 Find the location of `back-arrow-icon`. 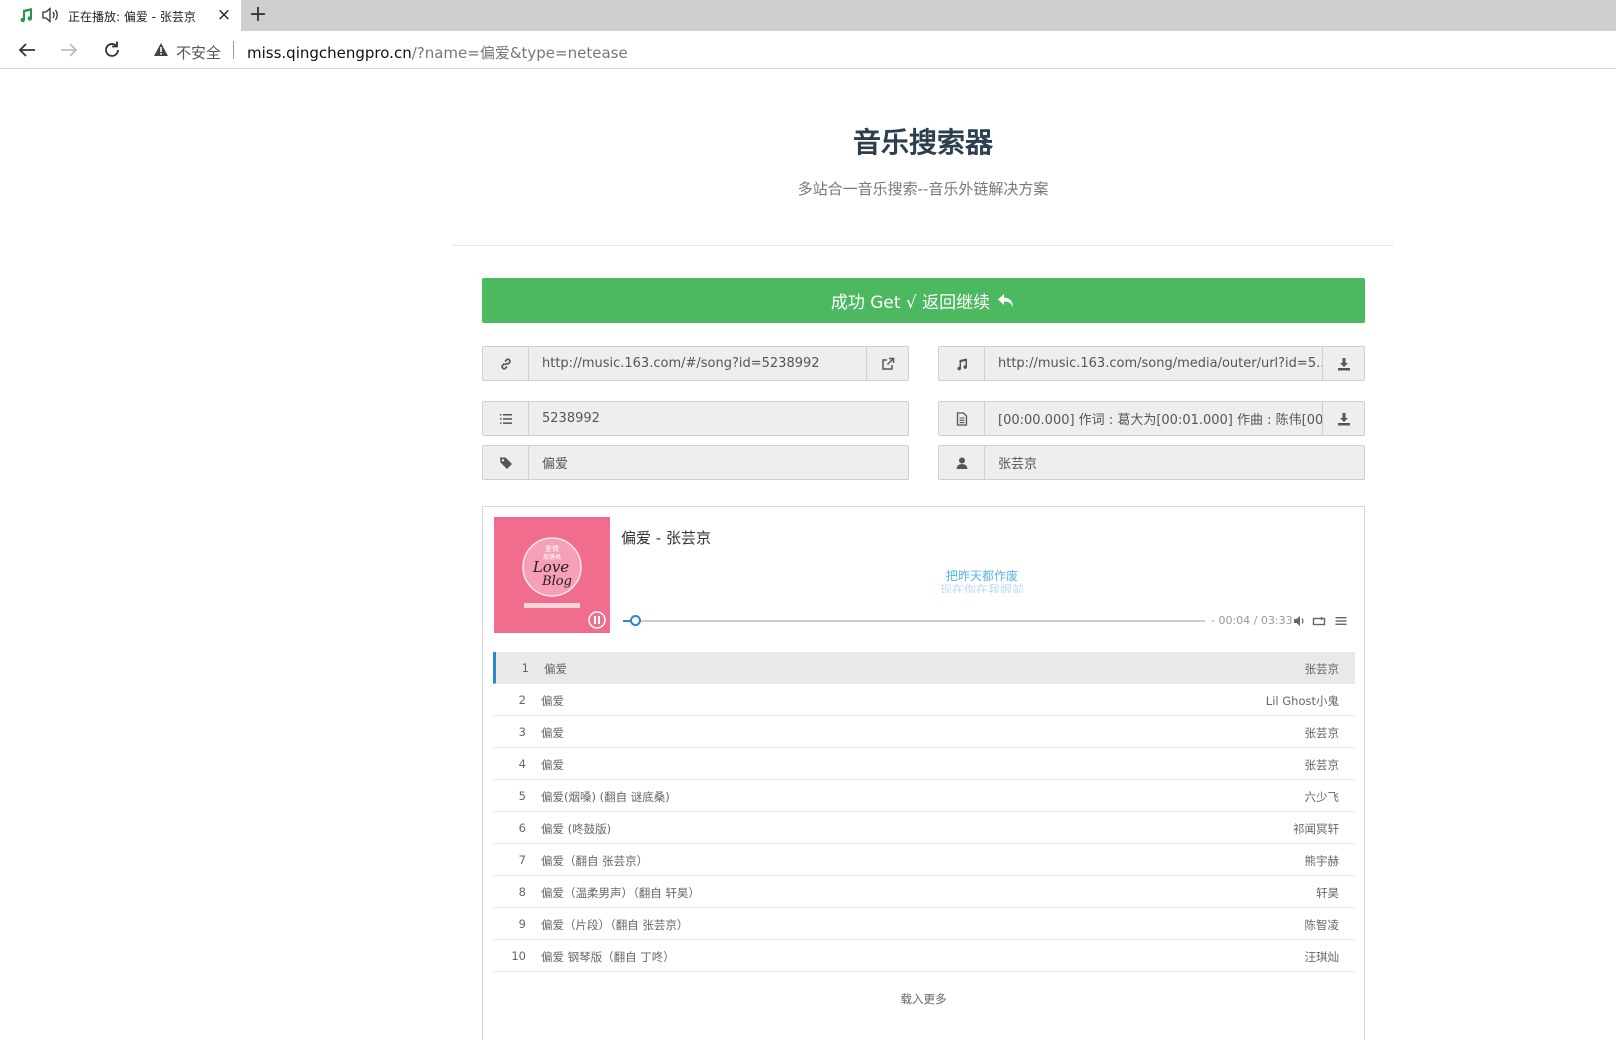

back-arrow-icon is located at coordinates (27, 50).